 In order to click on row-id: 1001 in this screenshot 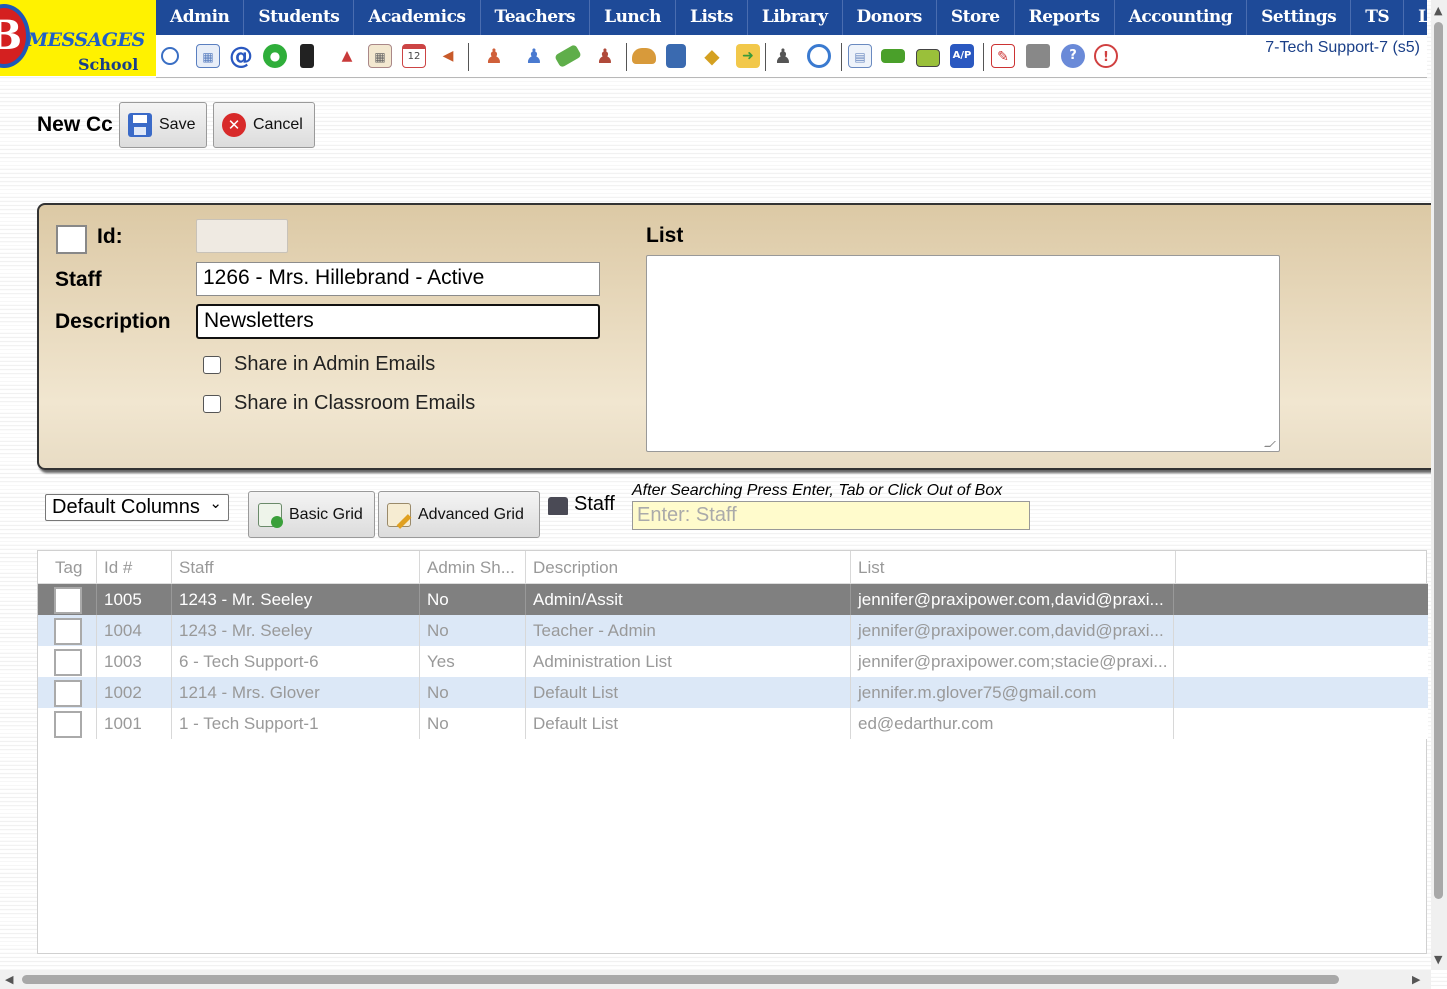, I will do `click(134, 723)`.